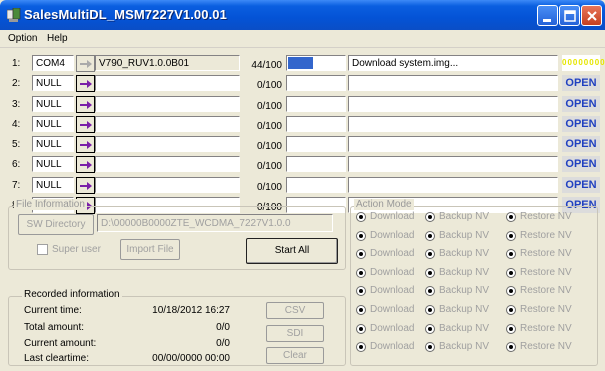  Describe the element at coordinates (50, 204) in the screenshot. I see `file-info-title: File Information` at that location.